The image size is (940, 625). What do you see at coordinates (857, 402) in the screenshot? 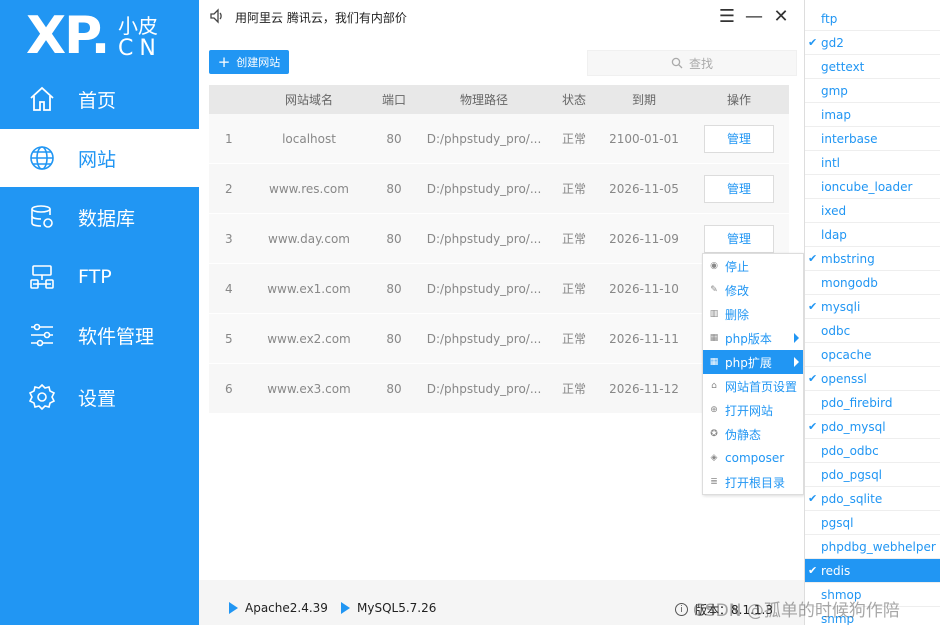
I see `extension-name: pdo_firebird` at bounding box center [857, 402].